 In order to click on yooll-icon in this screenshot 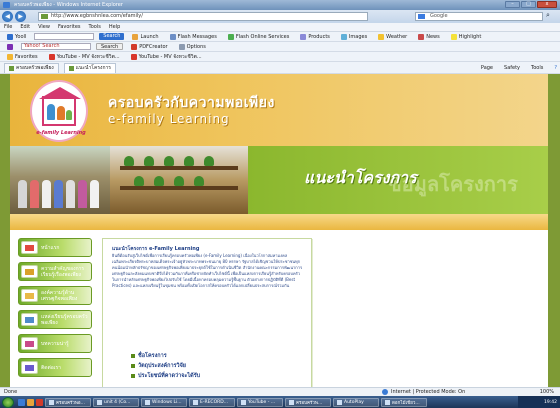, I will do `click(10, 36)`.